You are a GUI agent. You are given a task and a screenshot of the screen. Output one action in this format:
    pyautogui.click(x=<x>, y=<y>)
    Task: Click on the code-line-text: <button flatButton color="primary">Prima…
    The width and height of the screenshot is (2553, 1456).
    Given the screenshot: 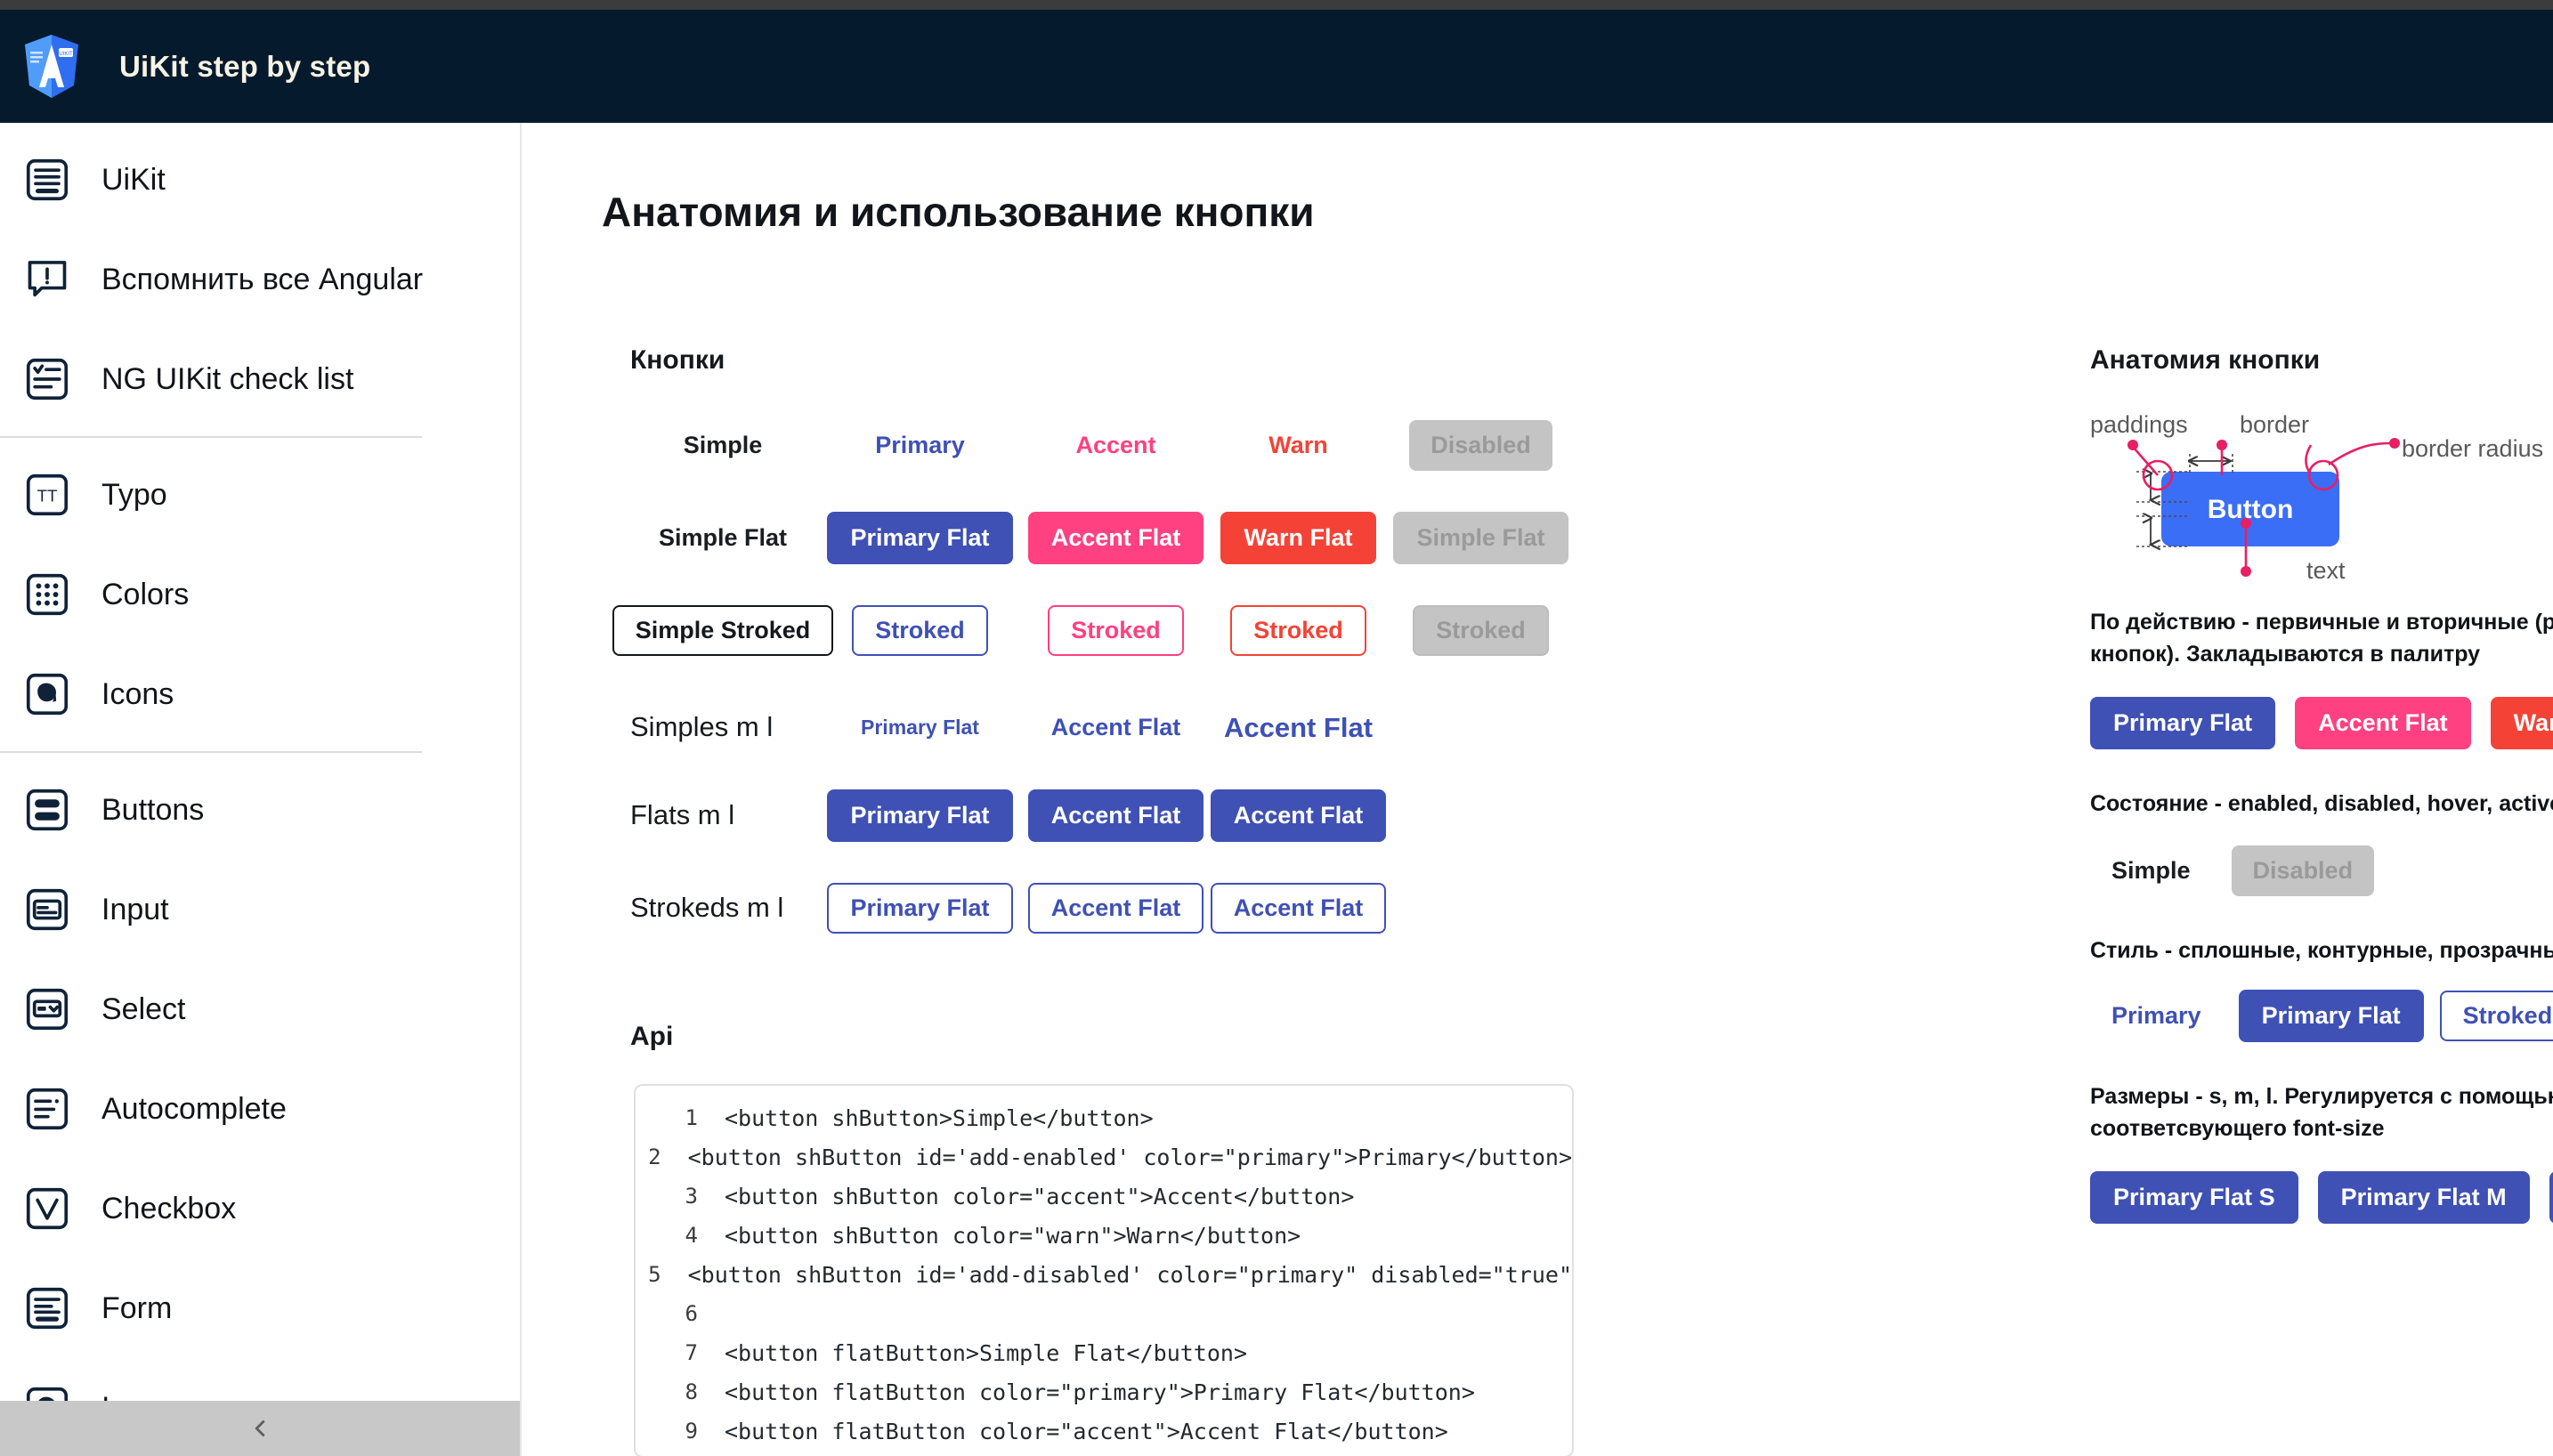 What is the action you would take?
    pyautogui.click(x=1100, y=1392)
    